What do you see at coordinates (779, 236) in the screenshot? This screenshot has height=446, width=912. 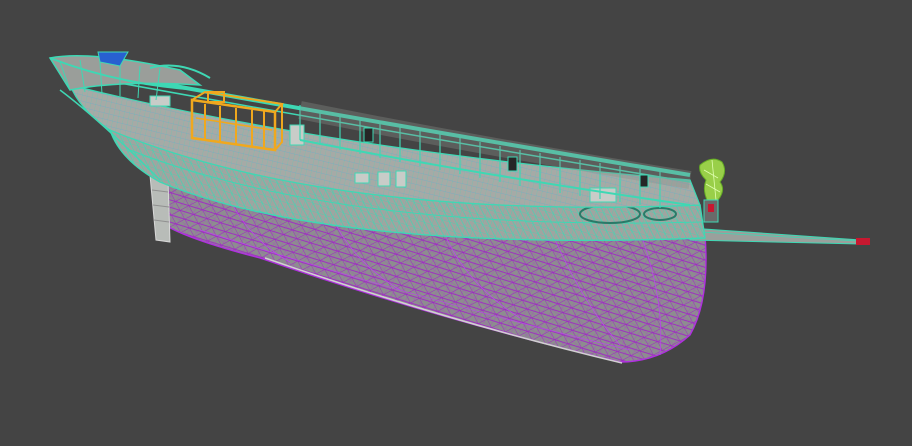 I see `bowsprit` at bounding box center [779, 236].